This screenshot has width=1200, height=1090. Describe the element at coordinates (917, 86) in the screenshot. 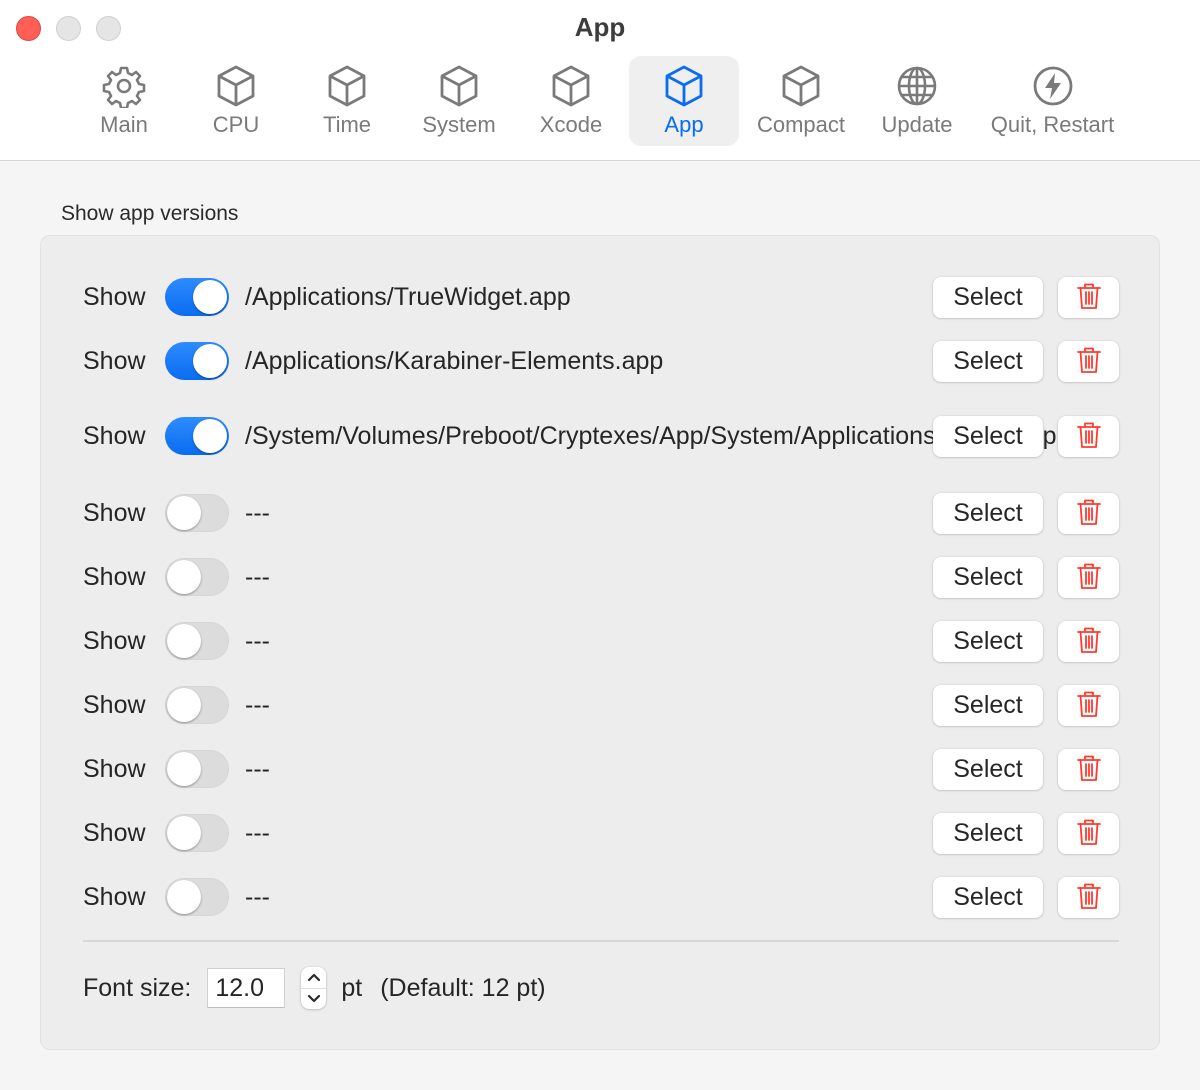

I see `globe-icon` at that location.